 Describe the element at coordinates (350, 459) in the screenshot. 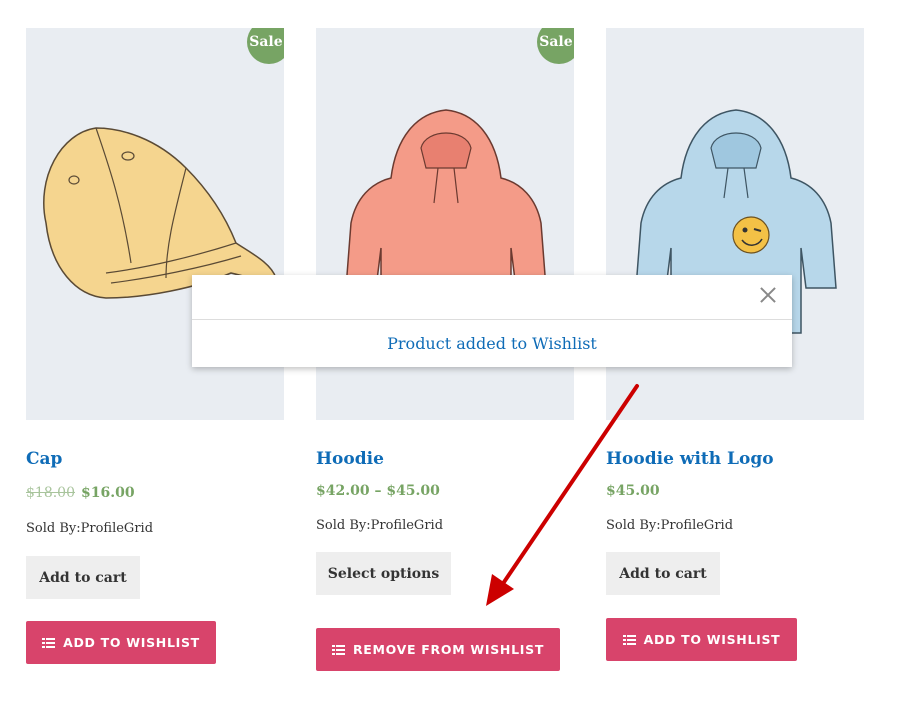

I see `product-title: Hoodie` at that location.